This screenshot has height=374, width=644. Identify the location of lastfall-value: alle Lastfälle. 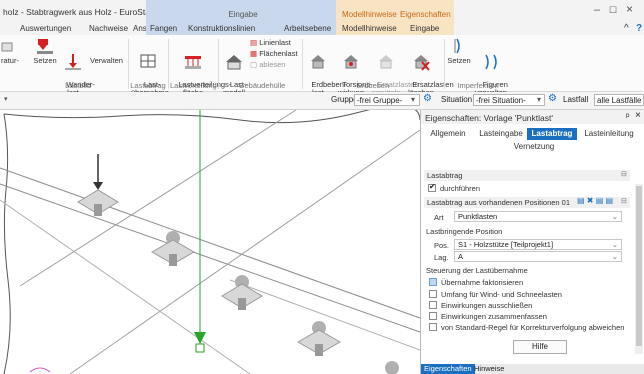
(619, 100).